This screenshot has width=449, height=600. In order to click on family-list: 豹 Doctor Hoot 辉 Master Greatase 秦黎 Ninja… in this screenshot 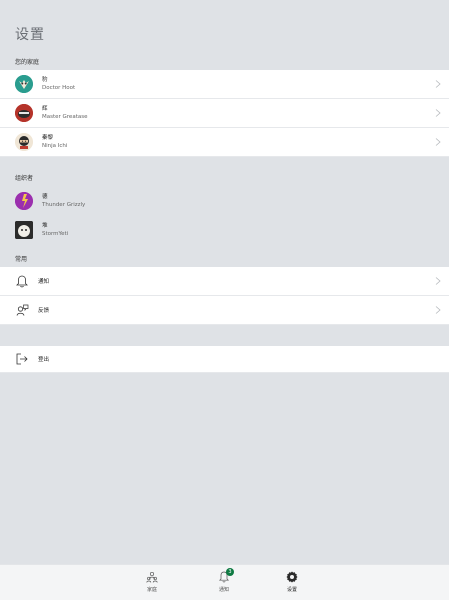, I will do `click(224, 113)`.